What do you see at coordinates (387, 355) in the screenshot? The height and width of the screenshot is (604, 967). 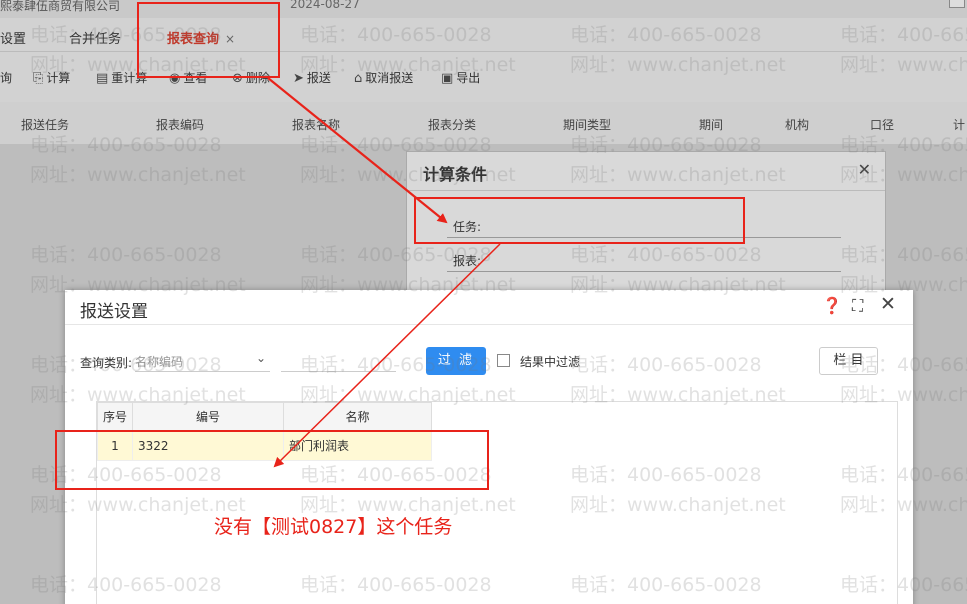 I see `arrow-task-to-table` at bounding box center [387, 355].